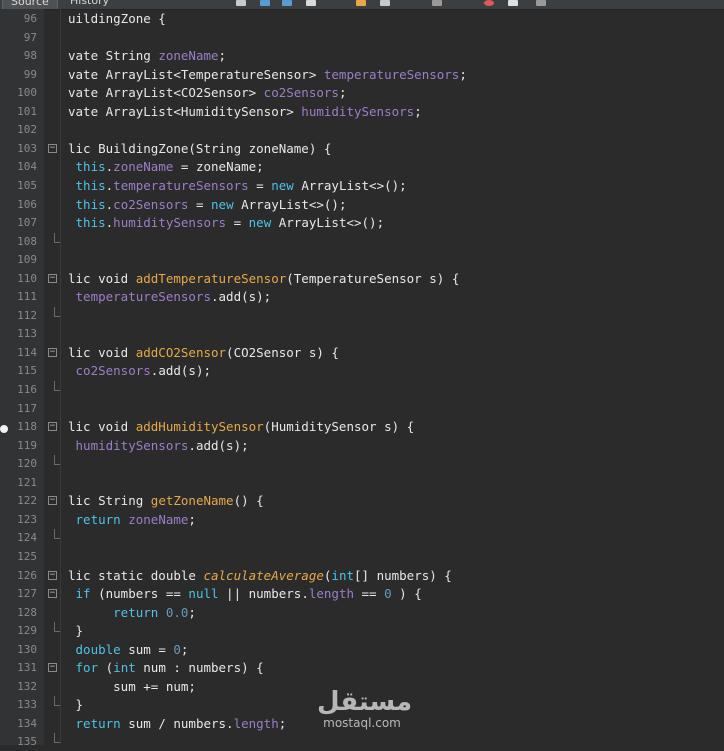 The width and height of the screenshot is (724, 751). What do you see at coordinates (362, 130) in the screenshot?
I see `code-line: 102` at bounding box center [362, 130].